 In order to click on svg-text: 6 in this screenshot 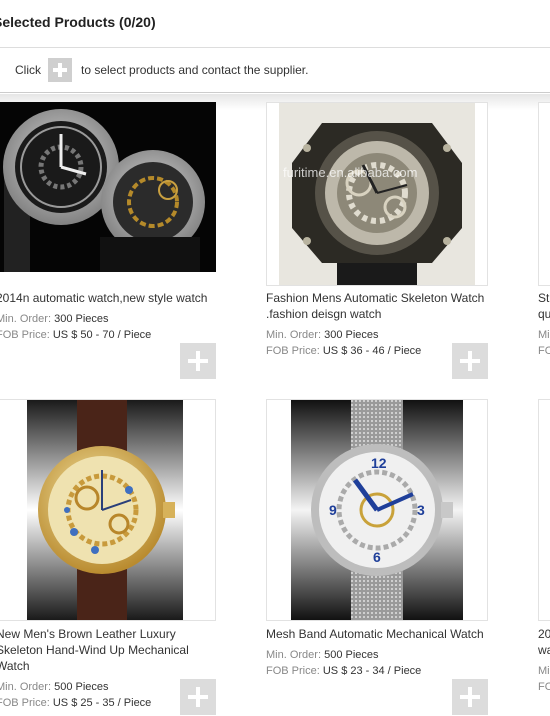, I will do `click(377, 557)`.